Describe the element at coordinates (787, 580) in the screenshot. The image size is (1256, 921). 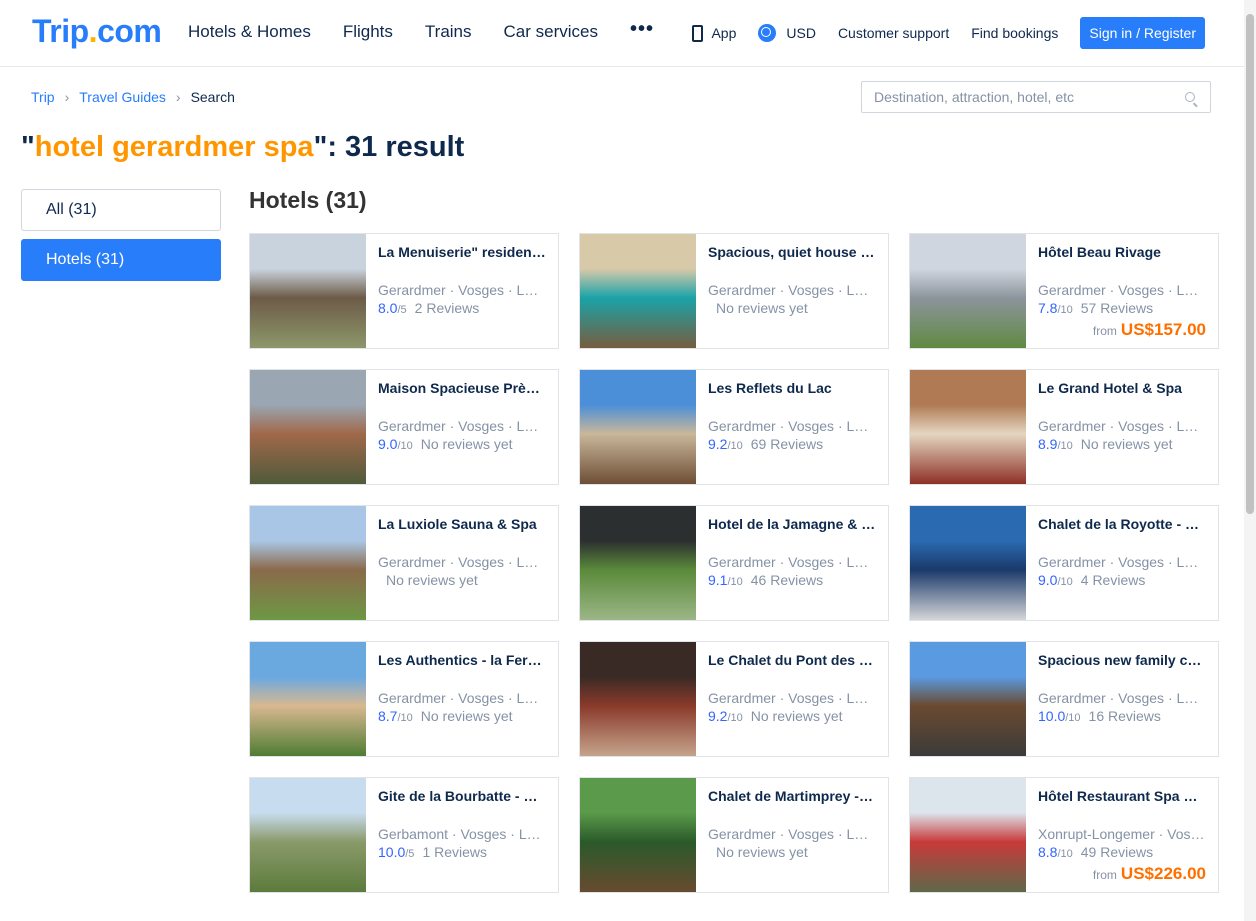
I see `review-count: 46 Reviews` at that location.